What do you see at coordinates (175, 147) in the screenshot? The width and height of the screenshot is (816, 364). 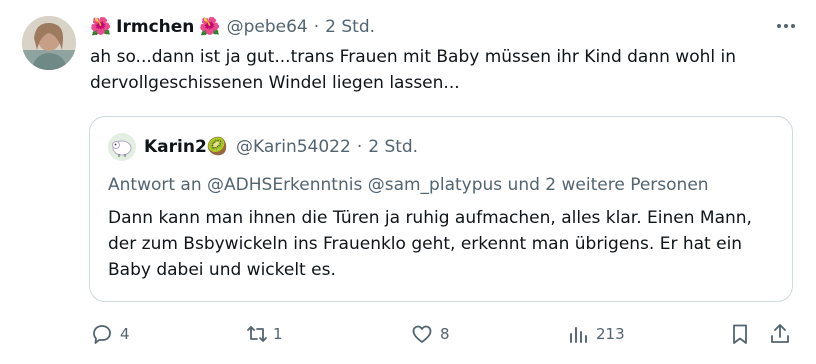 I see `quoted-author-name: Karin2` at bounding box center [175, 147].